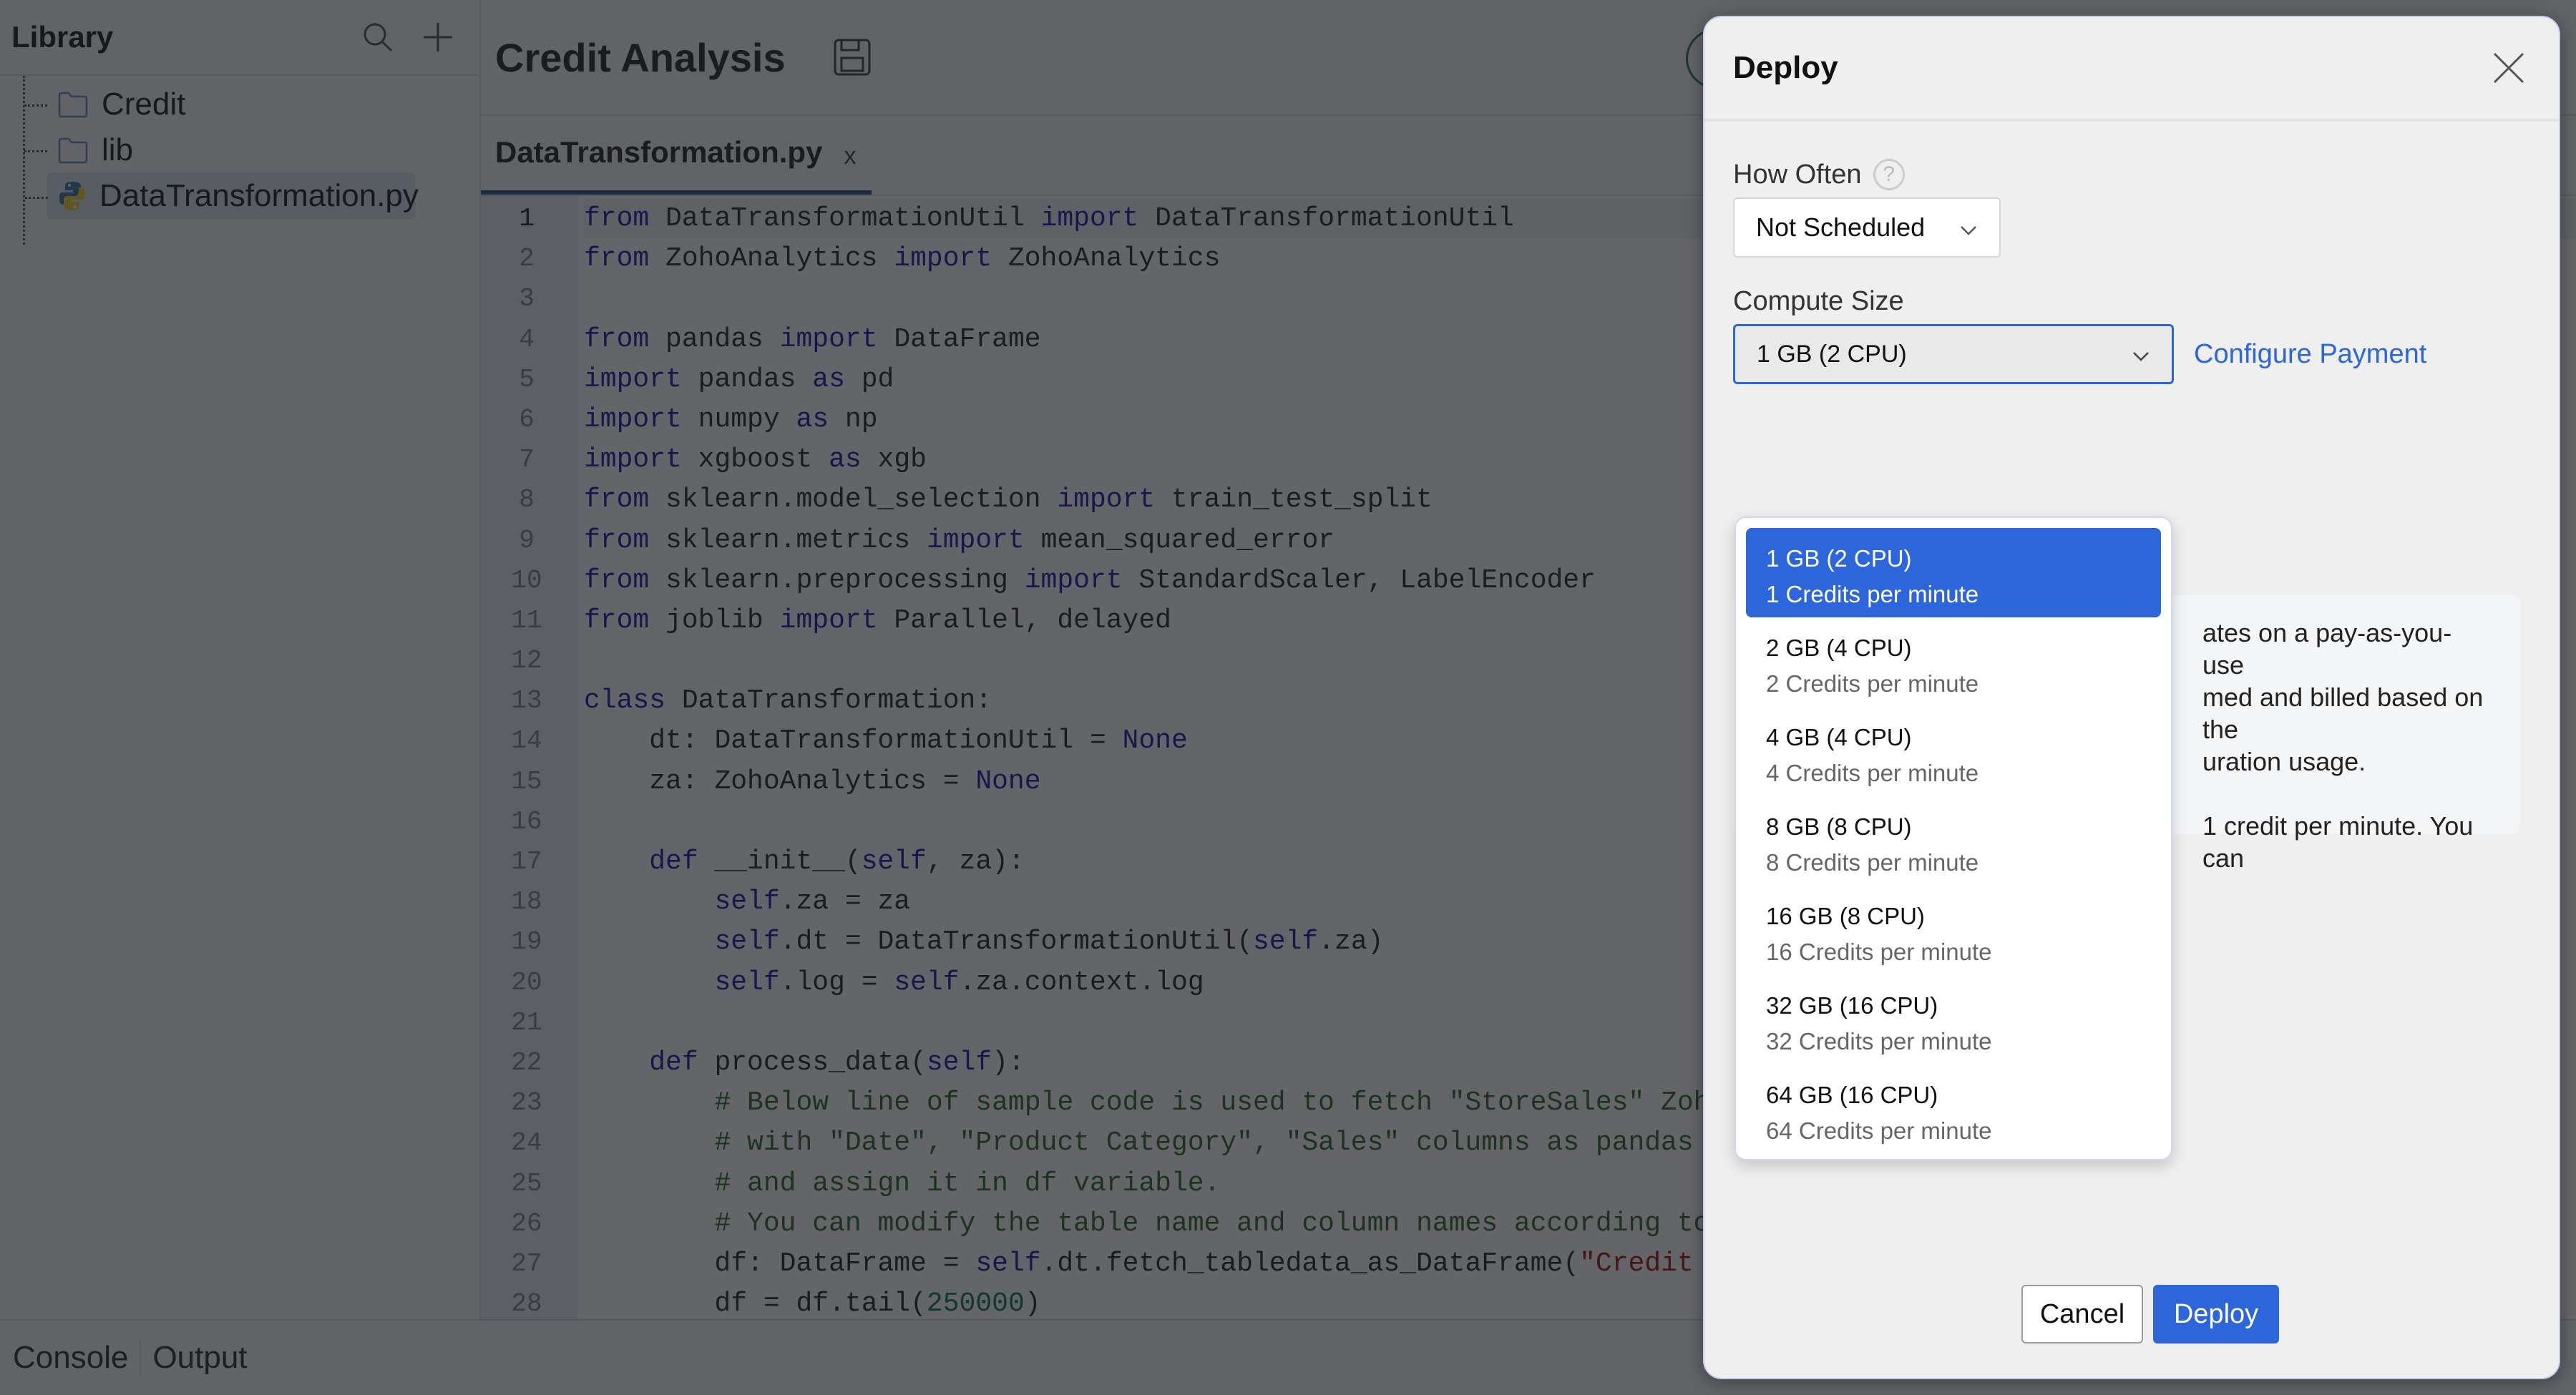  I want to click on dialog-footer: Cancel Deploy, so click(2131, 1314).